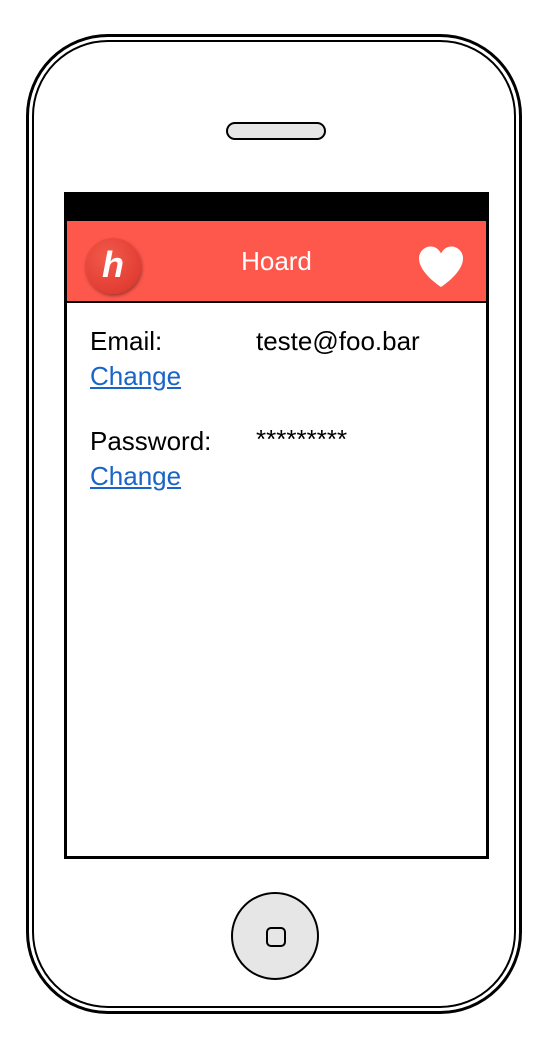  What do you see at coordinates (302, 439) in the screenshot?
I see `password-value: *********` at bounding box center [302, 439].